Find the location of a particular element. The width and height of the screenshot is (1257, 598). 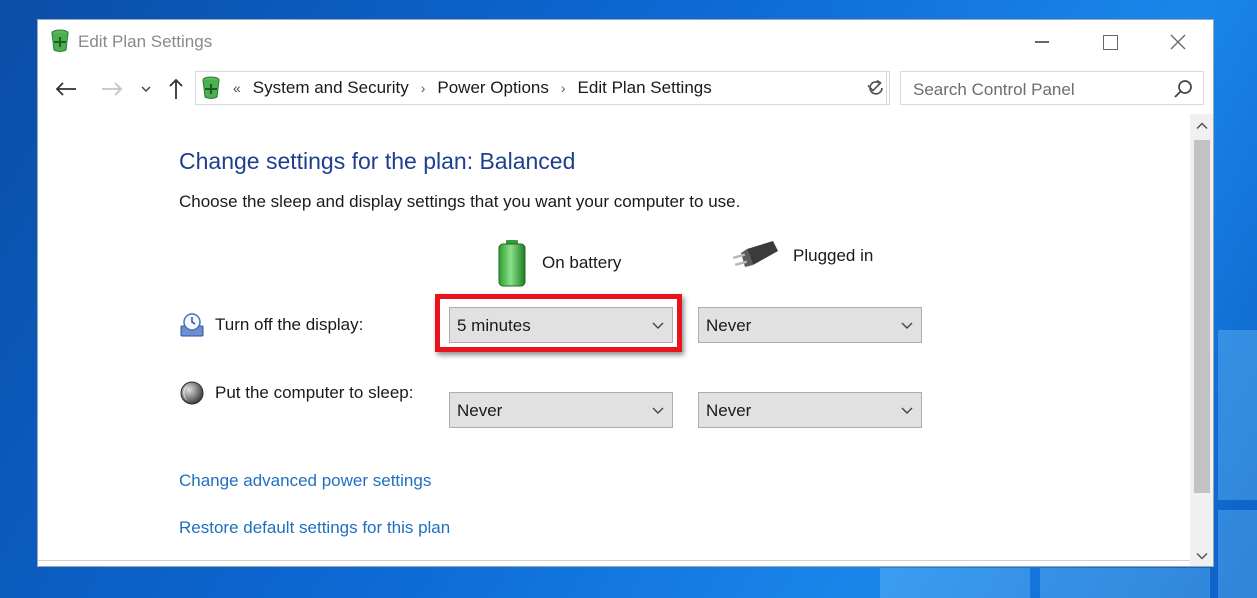

highlight-box is located at coordinates (558, 323).